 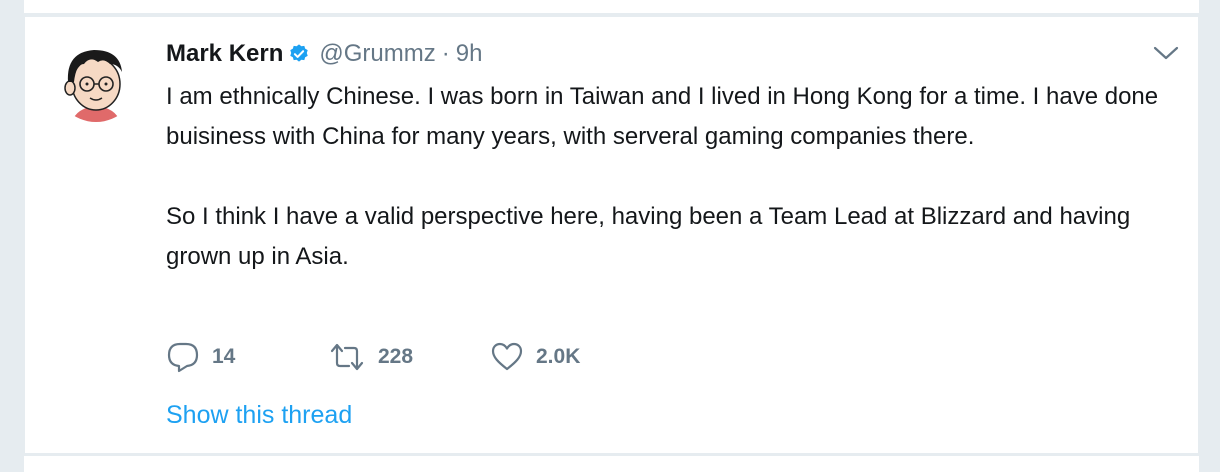 I want to click on author-handle: @Grummz, so click(x=377, y=54).